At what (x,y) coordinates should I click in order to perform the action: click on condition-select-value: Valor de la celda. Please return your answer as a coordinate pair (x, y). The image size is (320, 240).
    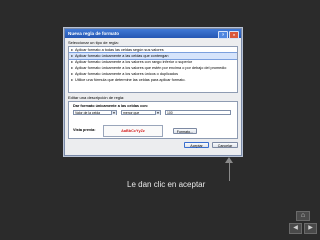
    Looking at the image, I should click on (88, 113).